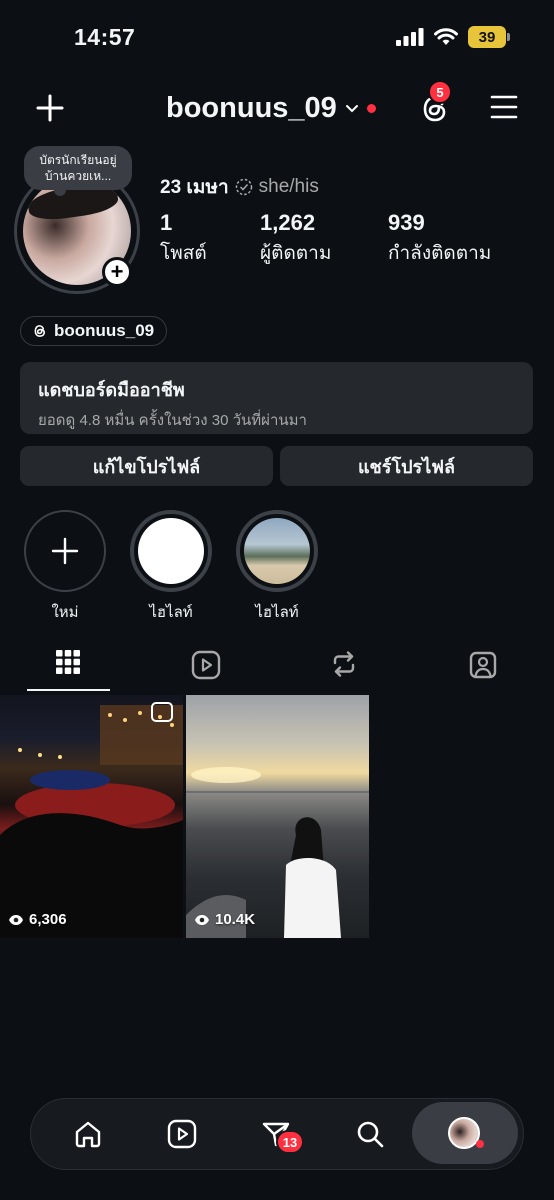 The image size is (554, 1200). I want to click on battery-indicator: 39, so click(489, 37).